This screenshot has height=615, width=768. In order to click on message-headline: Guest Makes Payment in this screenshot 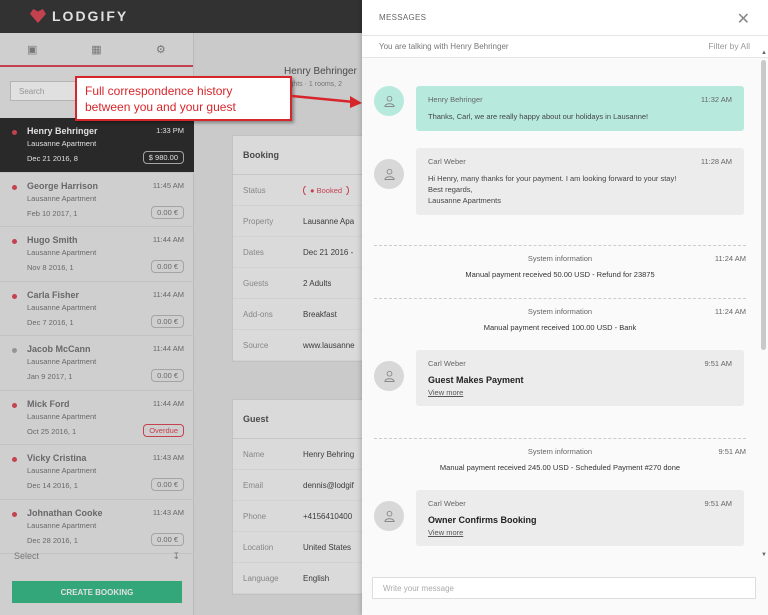, I will do `click(476, 380)`.